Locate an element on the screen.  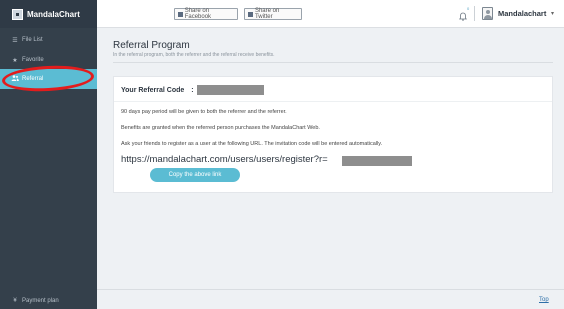
back-to-top-link: Top is located at coordinates (544, 300).